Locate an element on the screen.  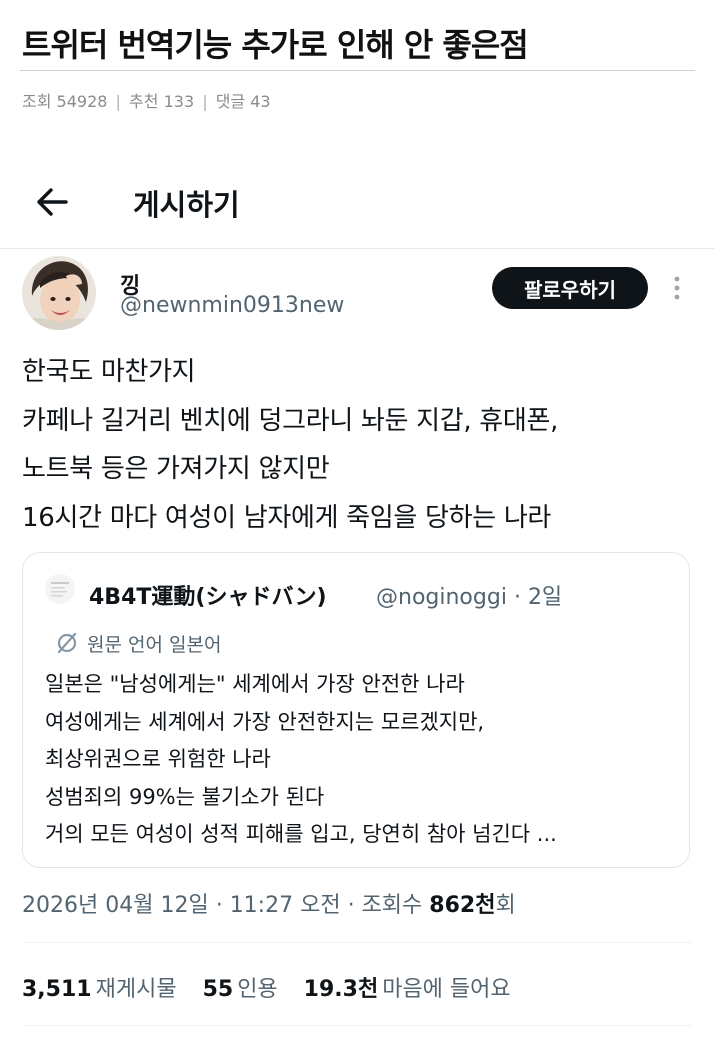
post-meta: 조회 54928 | 추천 133 | 댓글 43 is located at coordinates (146, 100).